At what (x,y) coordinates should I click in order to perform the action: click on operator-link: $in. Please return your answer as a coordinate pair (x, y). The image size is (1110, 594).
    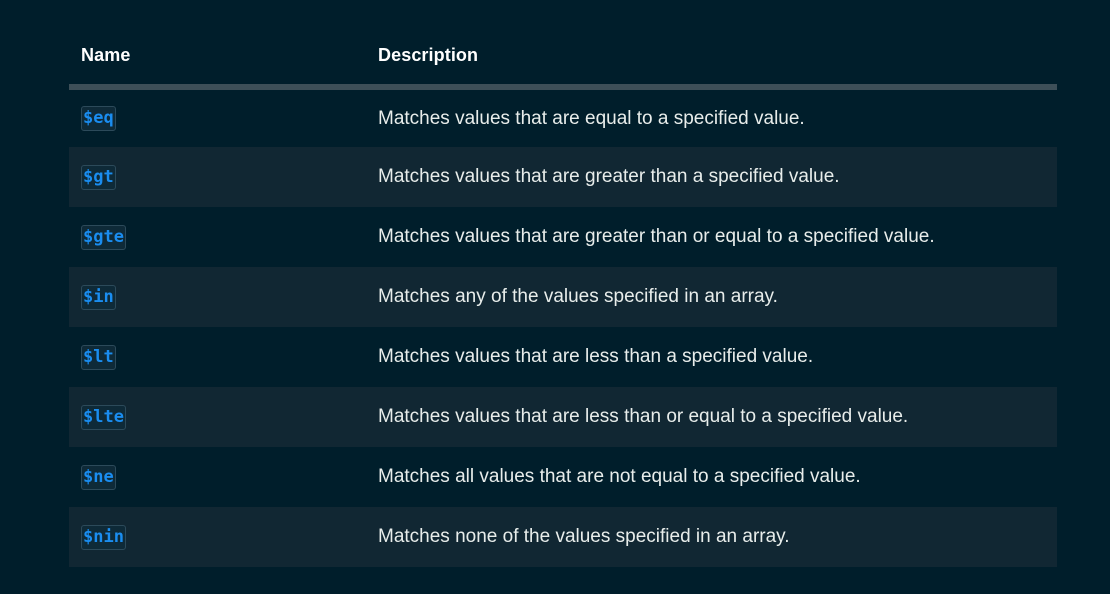
    Looking at the image, I should click on (98, 297).